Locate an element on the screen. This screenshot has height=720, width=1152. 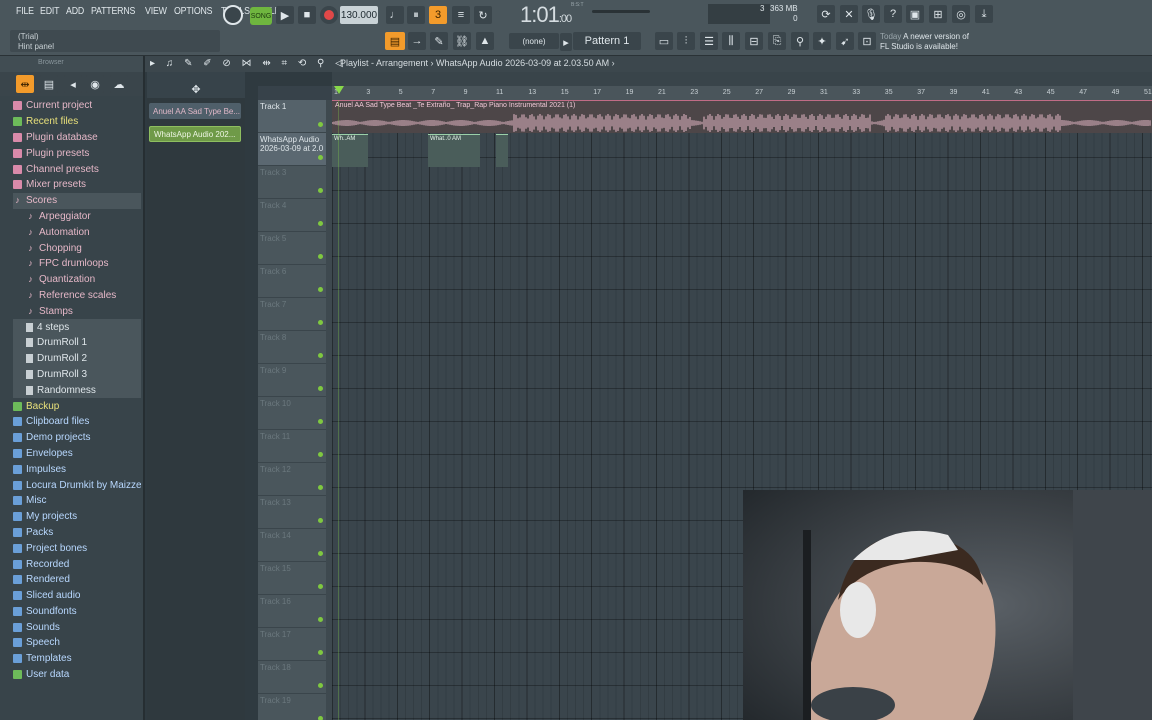
browser-item: User data is located at coordinates (77, 675).